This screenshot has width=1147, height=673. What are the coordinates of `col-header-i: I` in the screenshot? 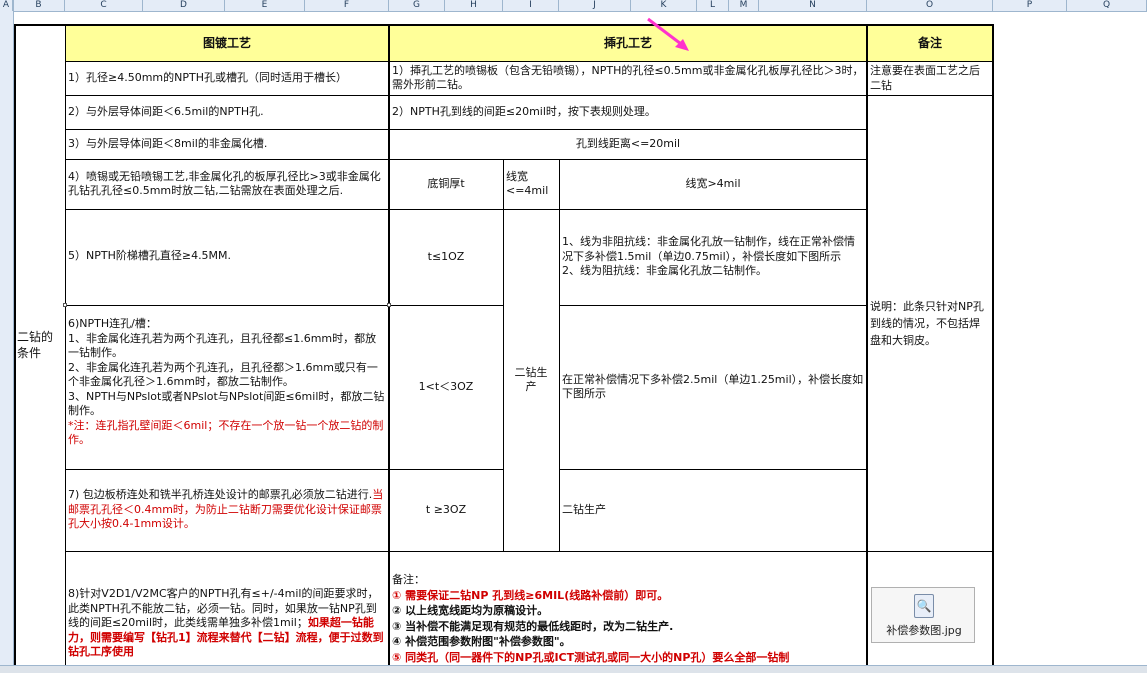 It's located at (531, 5).